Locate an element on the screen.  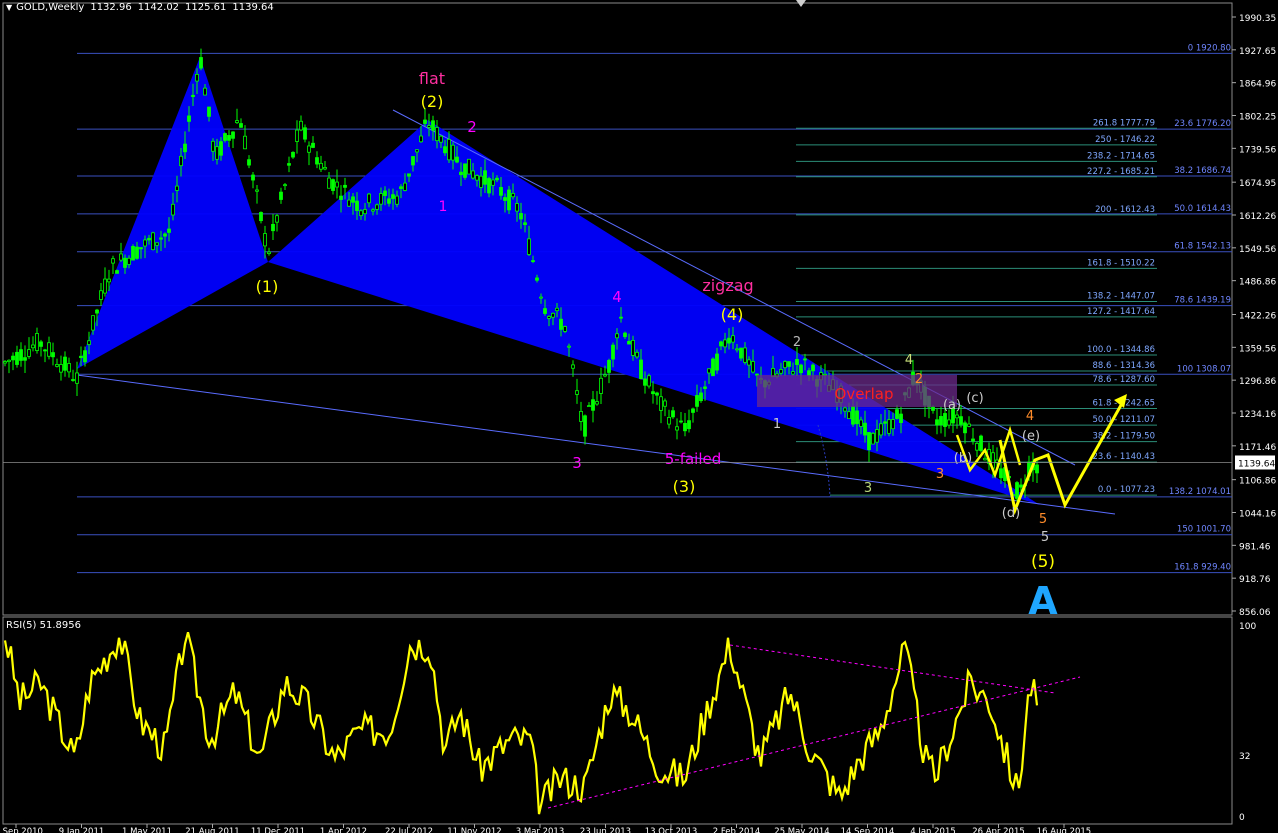
date-tick-label: 13 Oct 2013 is located at coordinates (671, 830).